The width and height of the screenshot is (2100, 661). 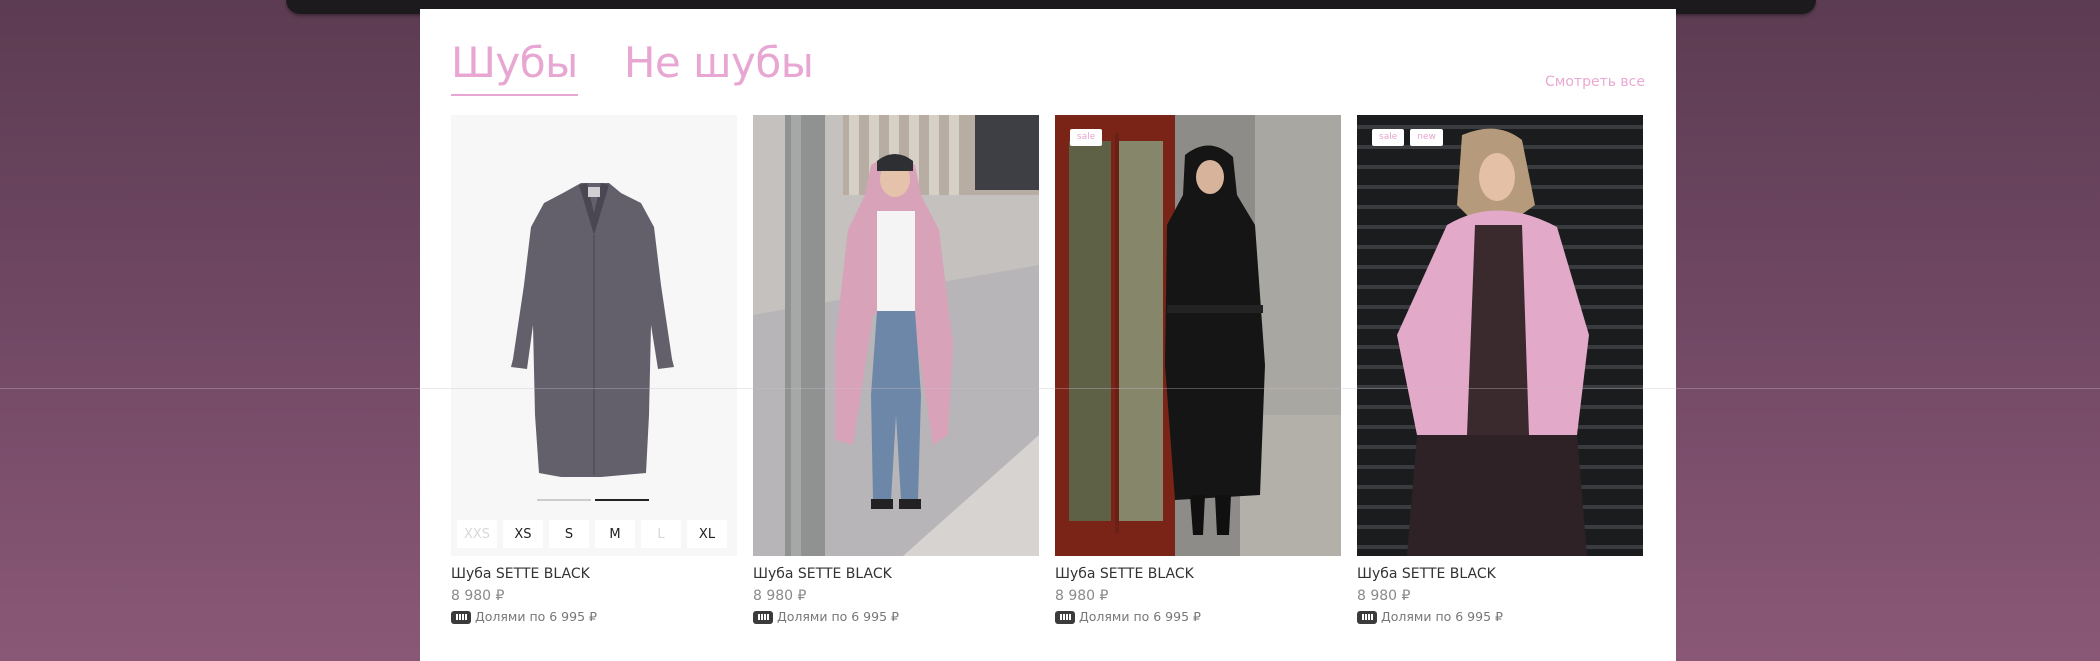 I want to click on gallery-indicator, so click(x=593, y=500).